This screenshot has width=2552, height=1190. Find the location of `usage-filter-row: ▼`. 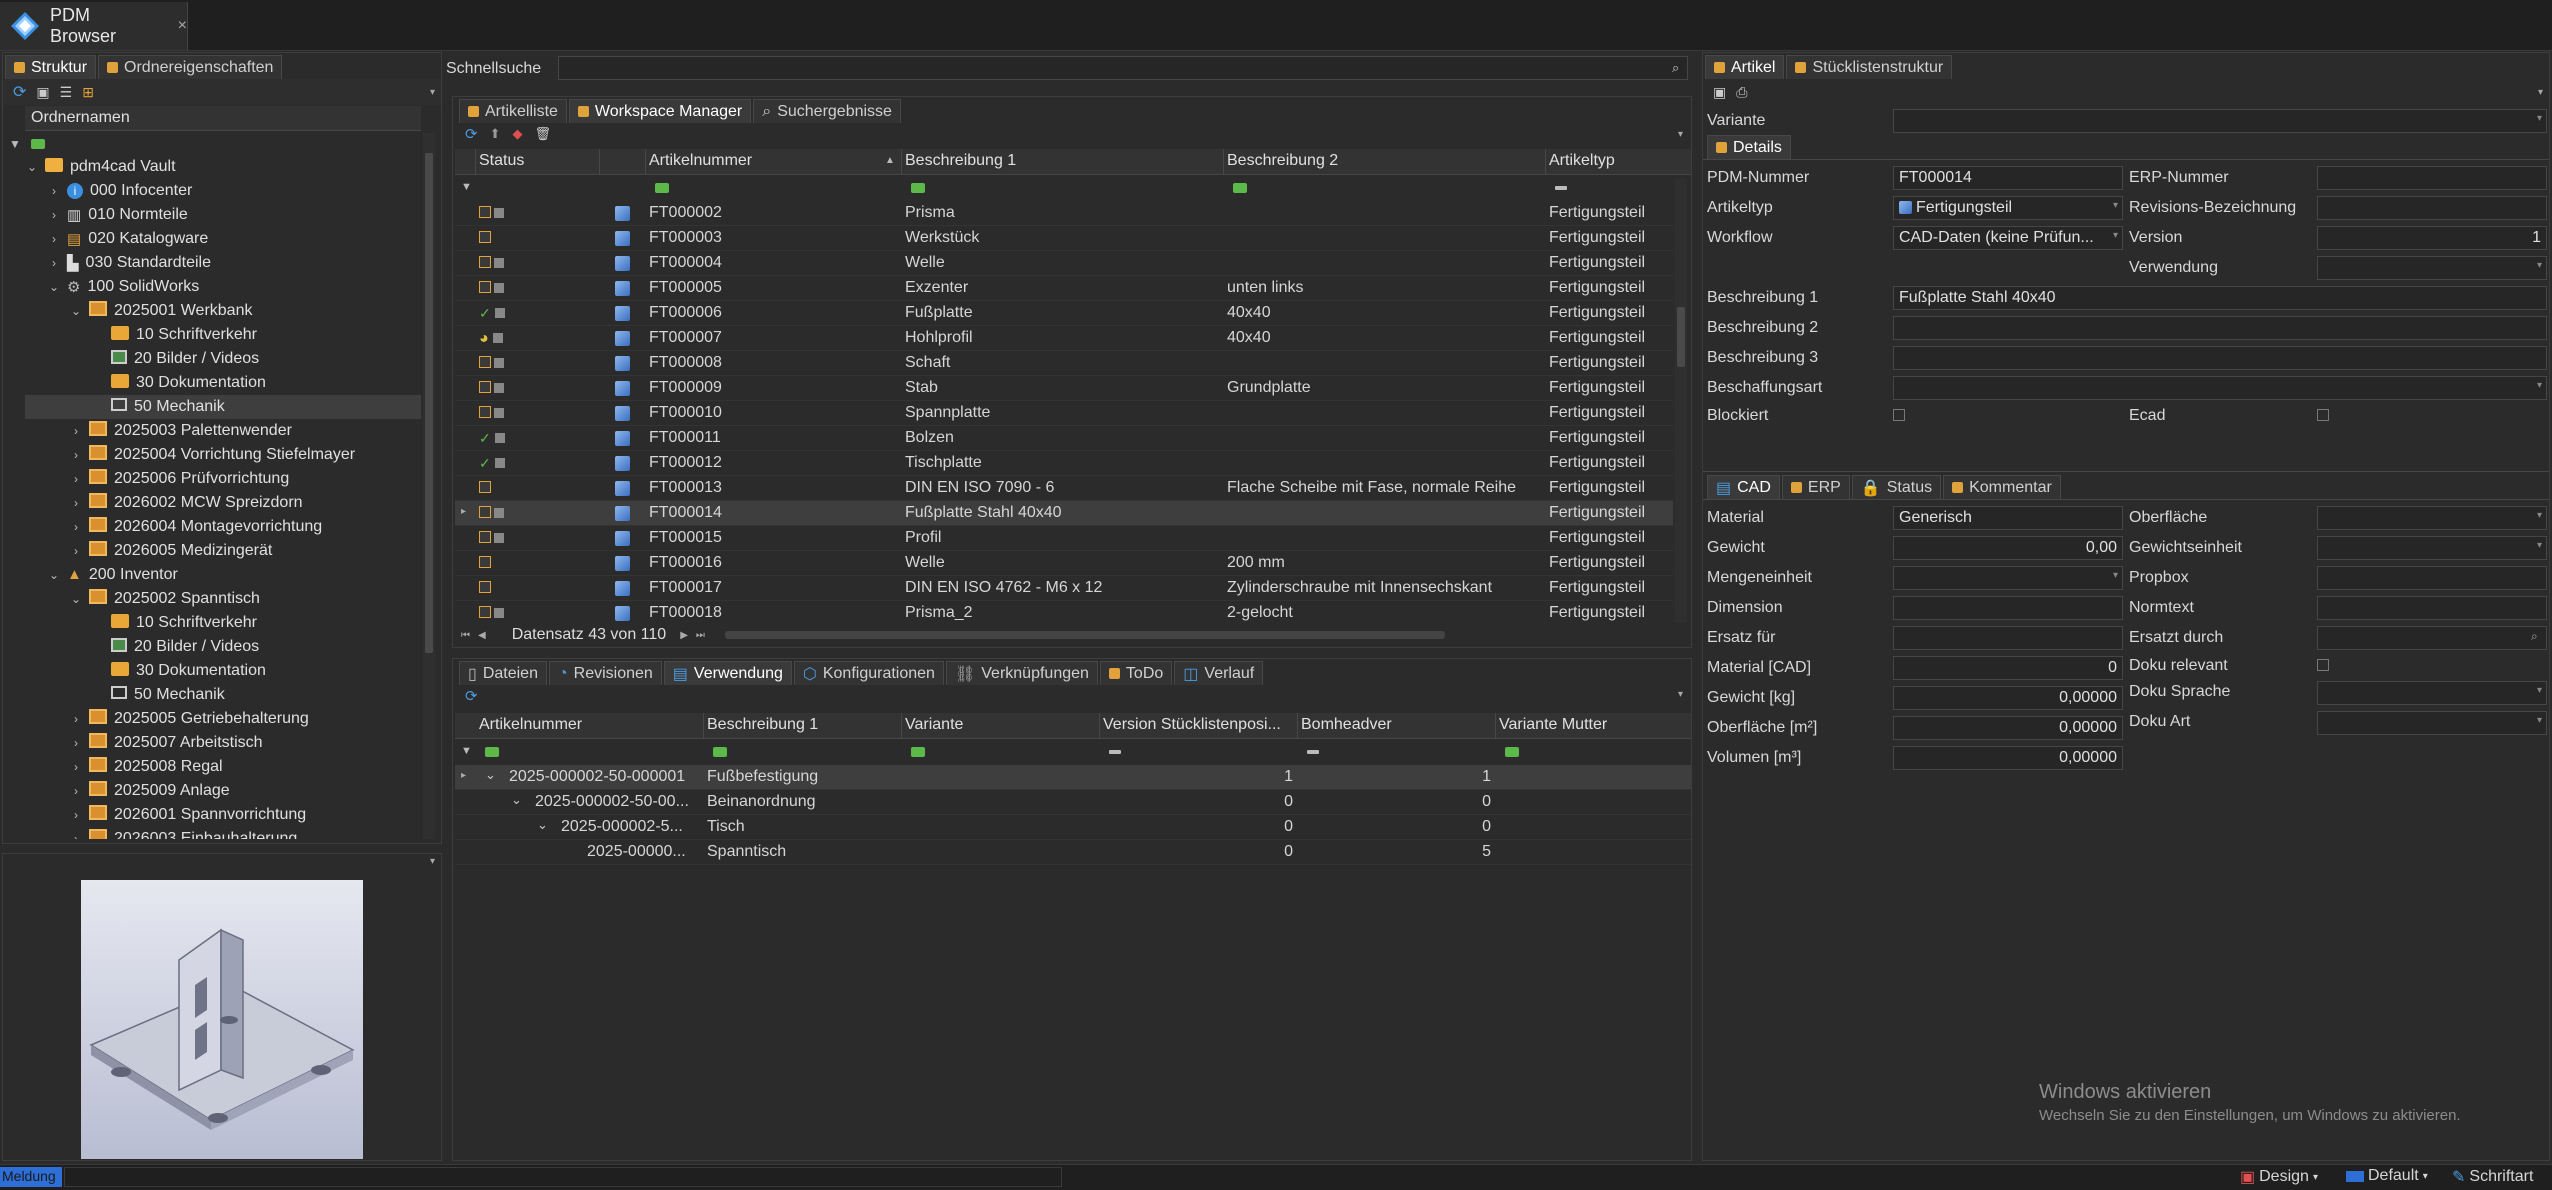

usage-filter-row: ▼ is located at coordinates (1073, 752).